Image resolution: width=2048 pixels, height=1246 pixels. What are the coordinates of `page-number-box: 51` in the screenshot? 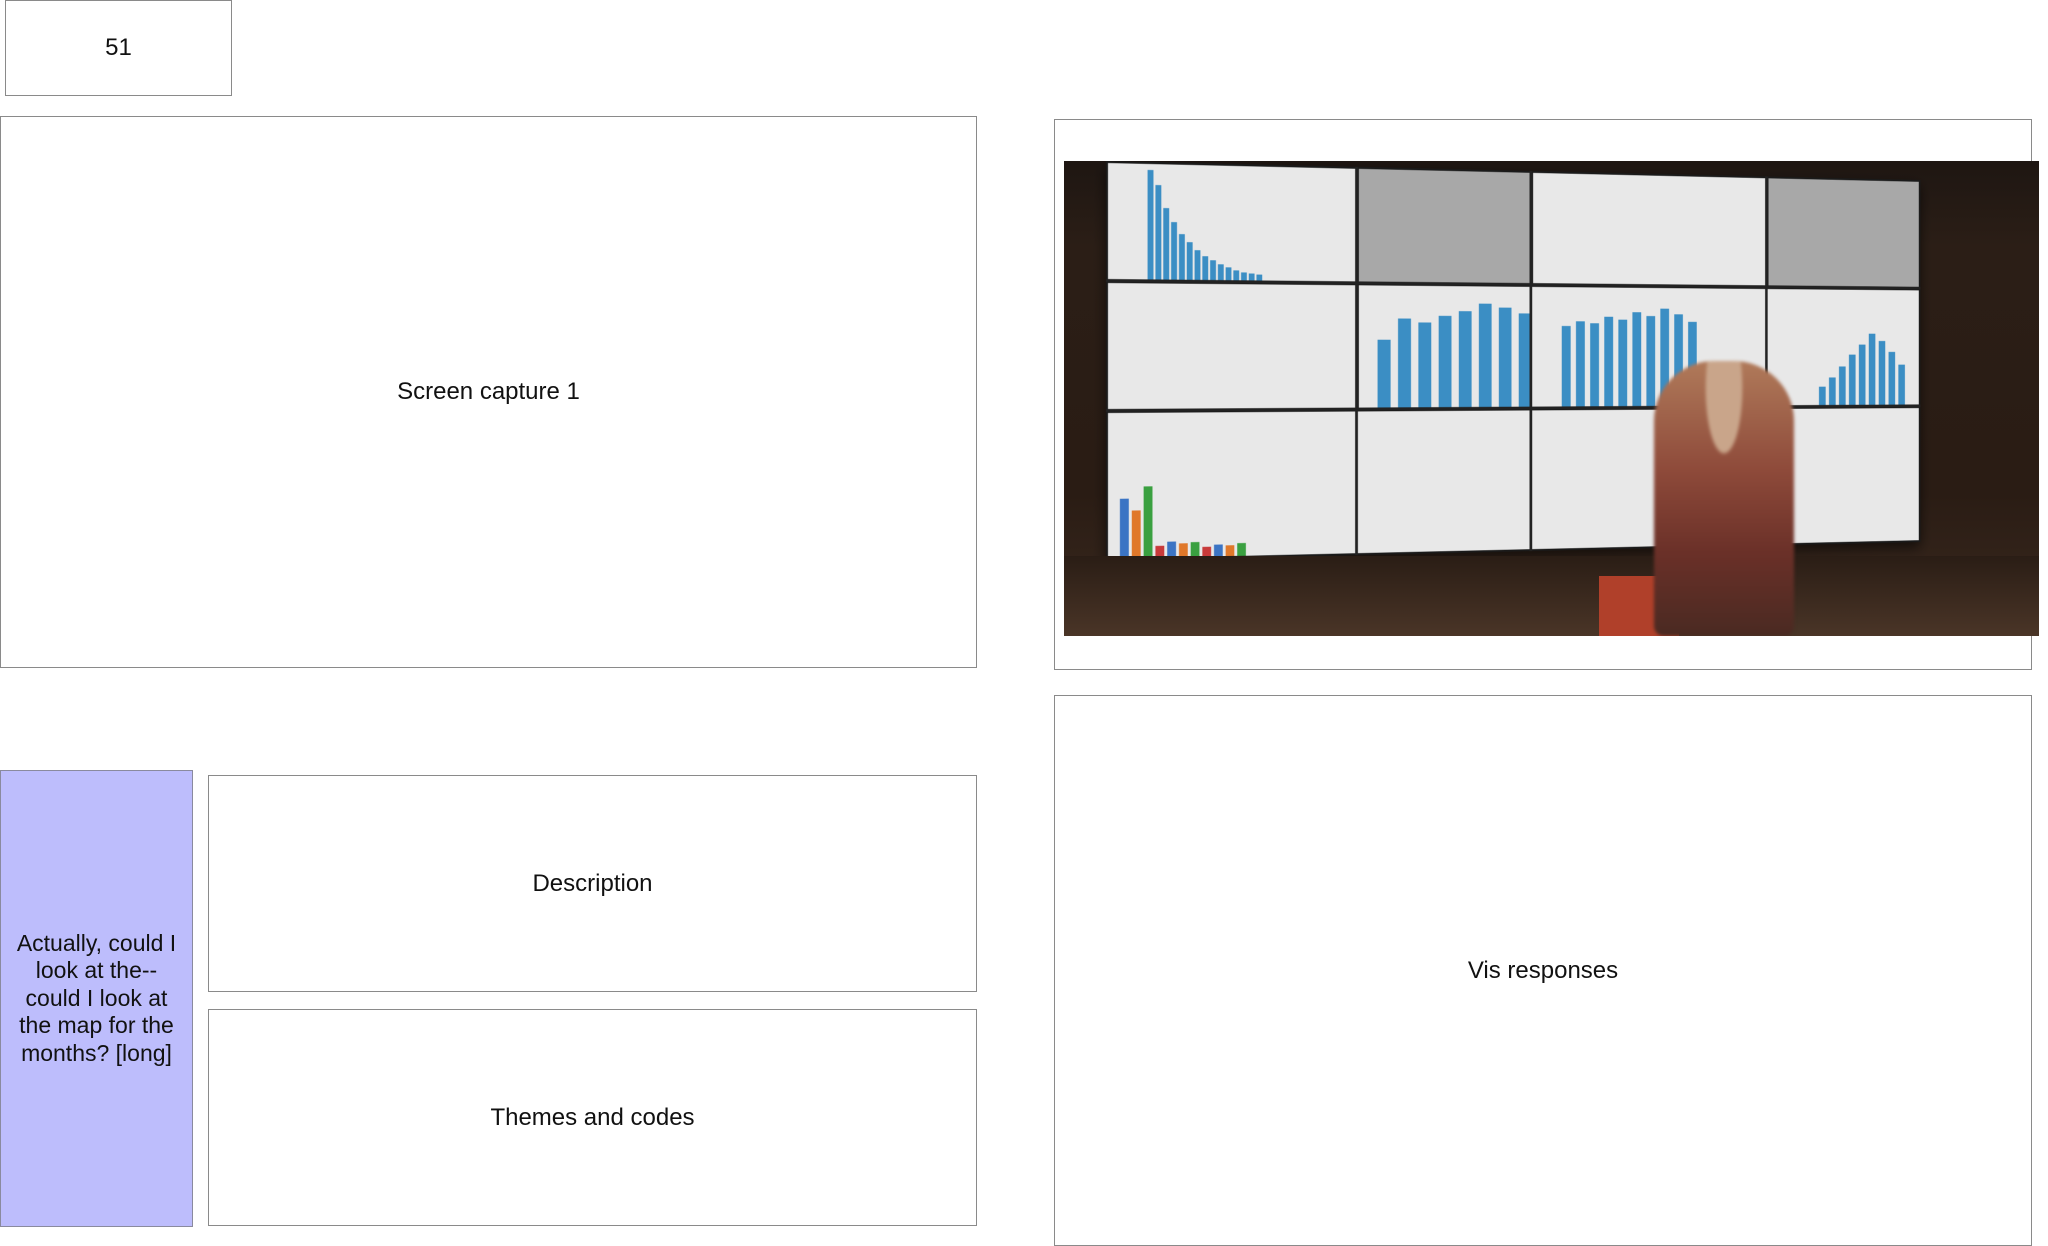 It's located at (118, 48).